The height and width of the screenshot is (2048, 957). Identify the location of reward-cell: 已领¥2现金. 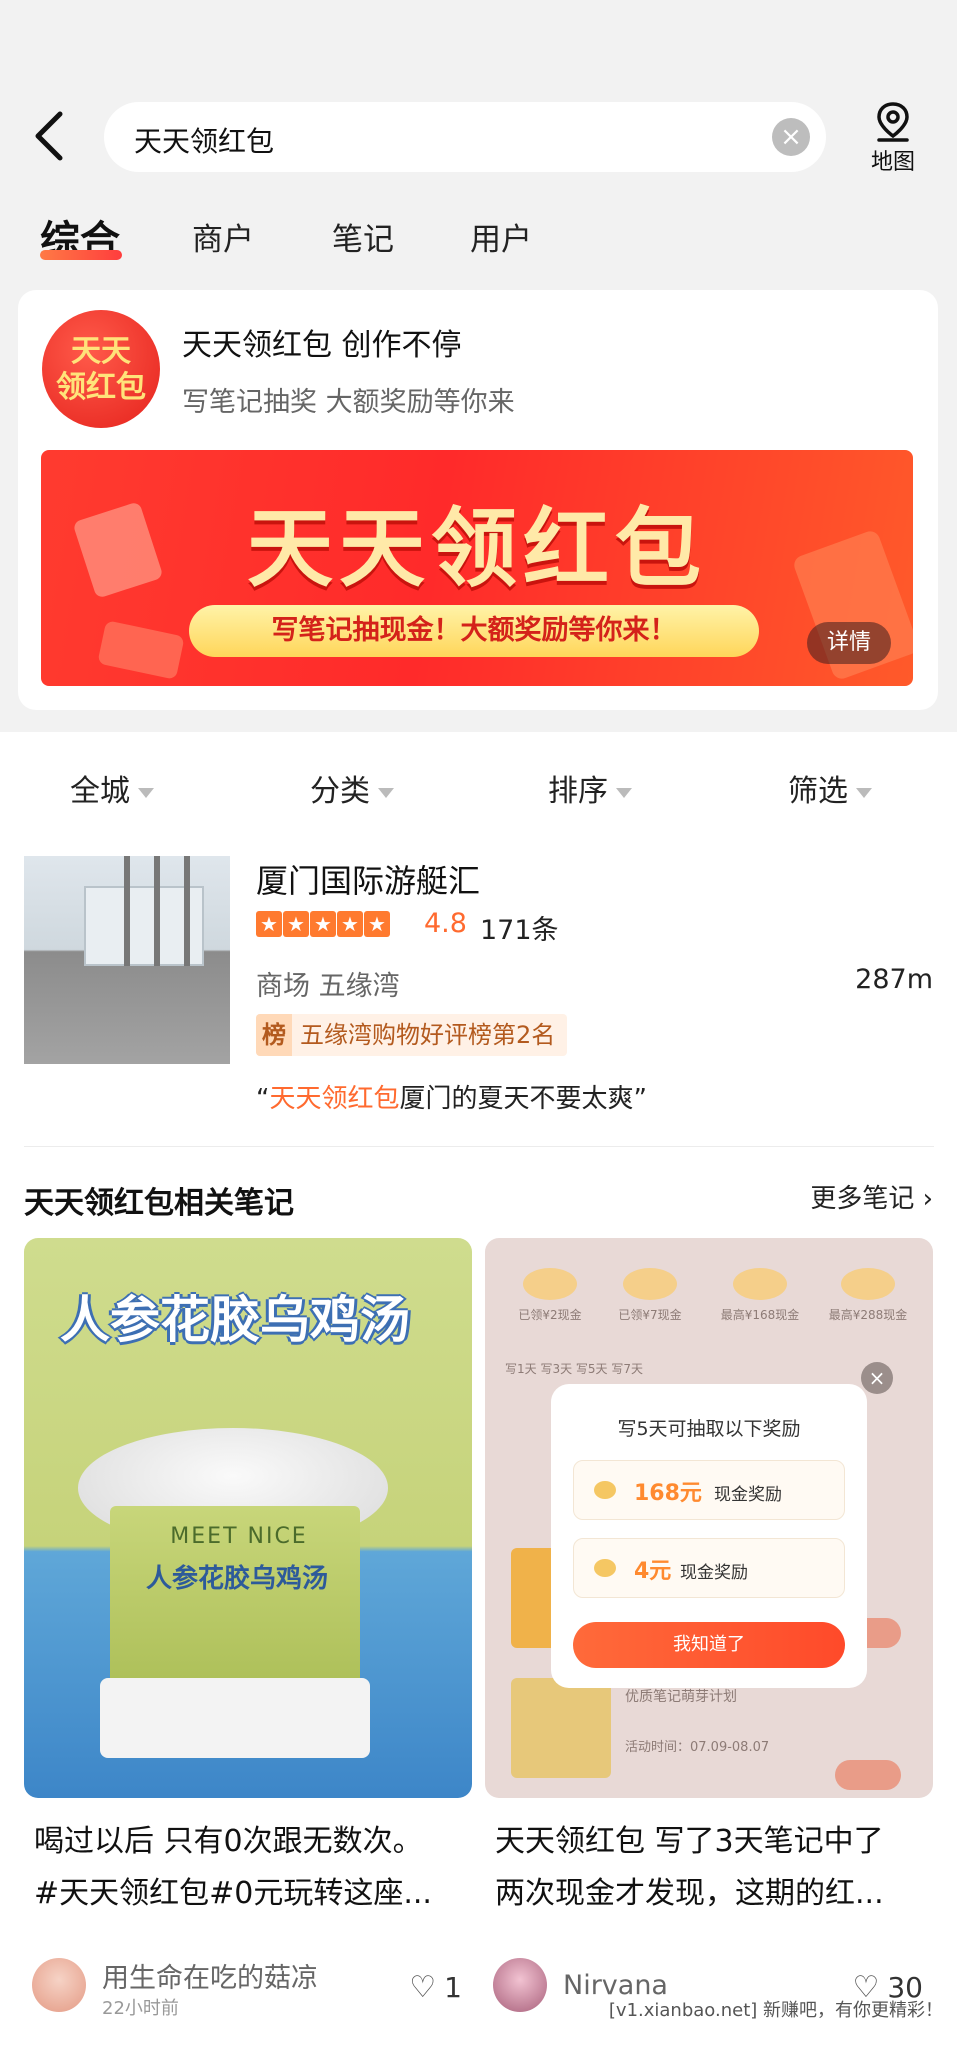
(550, 1303).